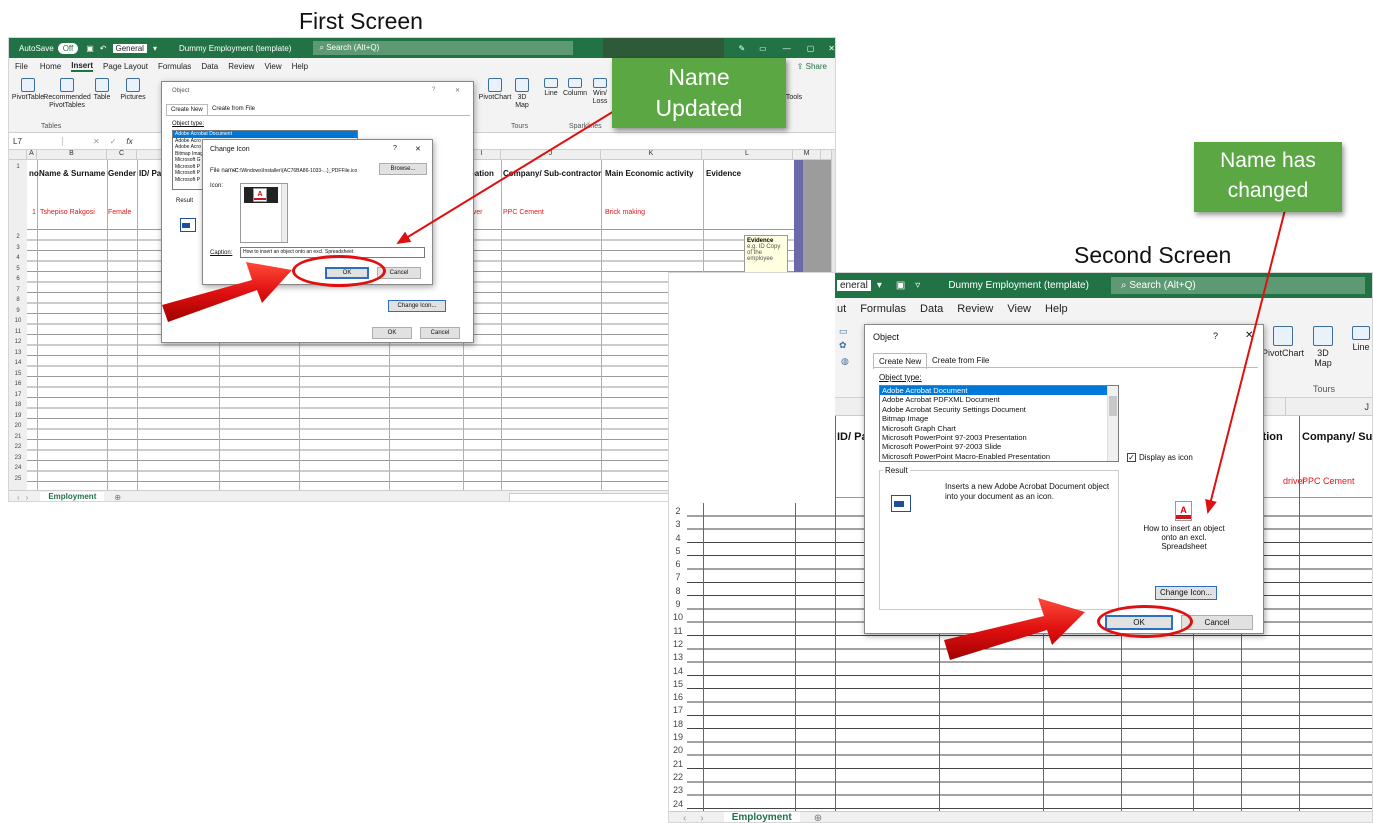  What do you see at coordinates (227, 292) in the screenshot?
I see `big-arrow-first-ok` at bounding box center [227, 292].